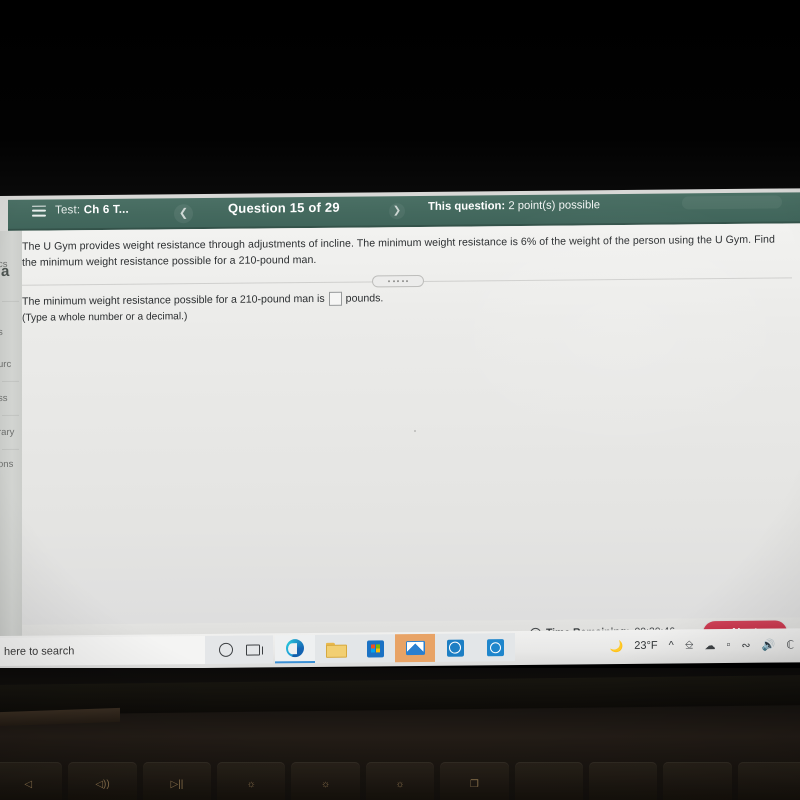 The image size is (800, 800). I want to click on store-icon, so click(375, 648).